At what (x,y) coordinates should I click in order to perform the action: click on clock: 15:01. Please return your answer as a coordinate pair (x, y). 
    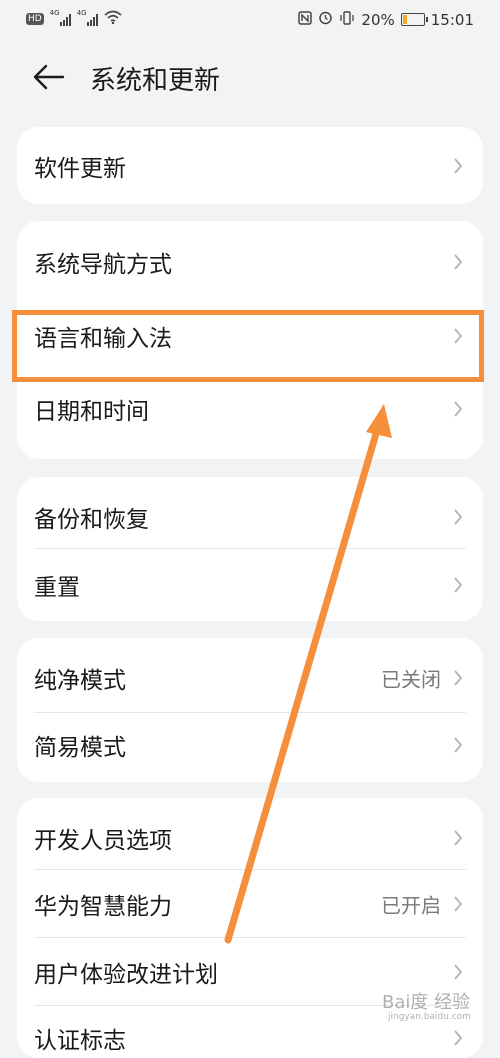
    Looking at the image, I should click on (452, 19).